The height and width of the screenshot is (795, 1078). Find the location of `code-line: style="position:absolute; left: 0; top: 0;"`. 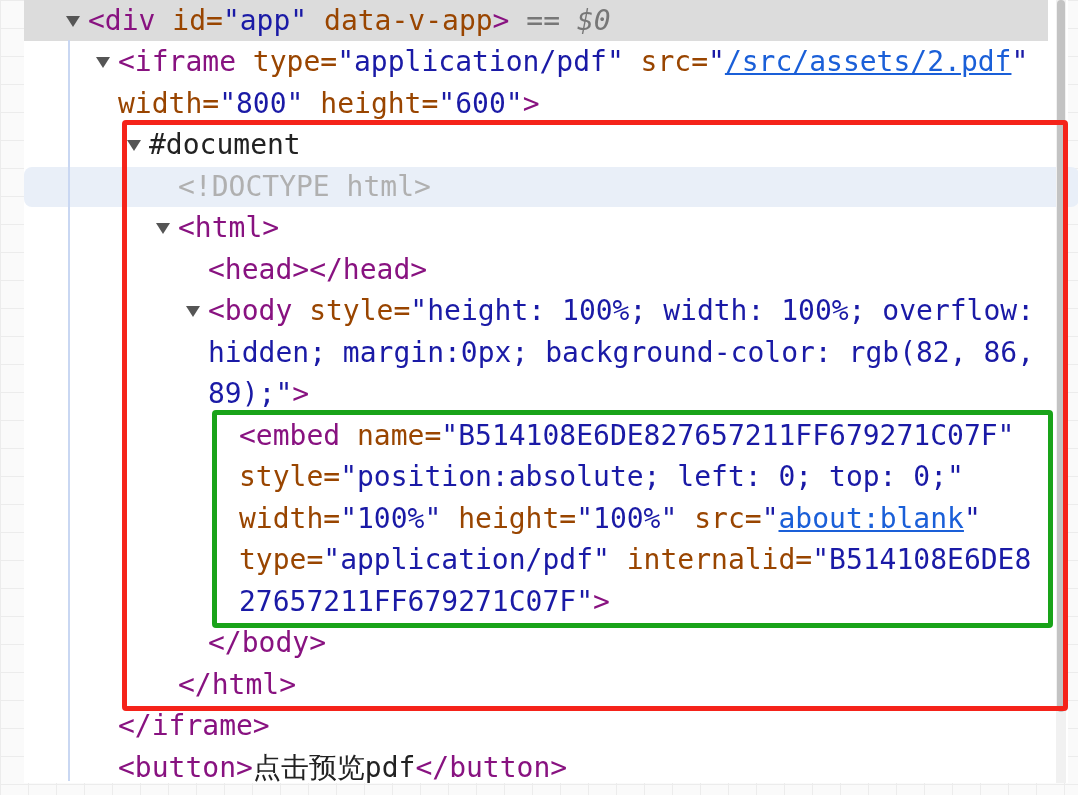

code-line: style="position:absolute; left: 0; top: 0;" is located at coordinates (601, 477).